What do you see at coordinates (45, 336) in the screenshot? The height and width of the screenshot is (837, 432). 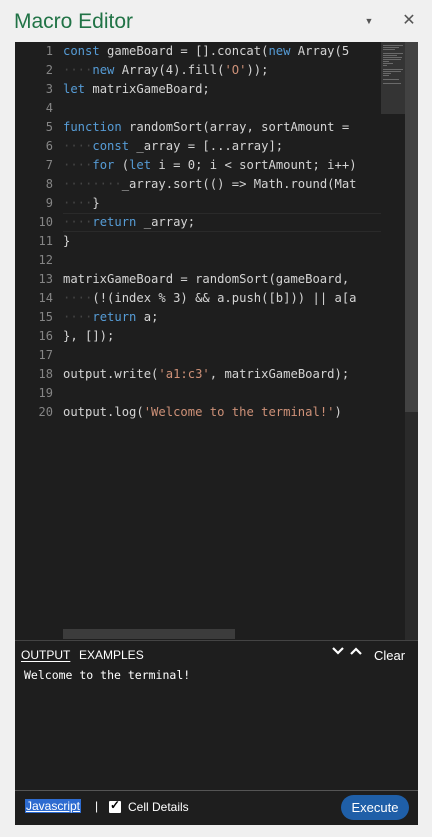 I see `line-number: 16` at bounding box center [45, 336].